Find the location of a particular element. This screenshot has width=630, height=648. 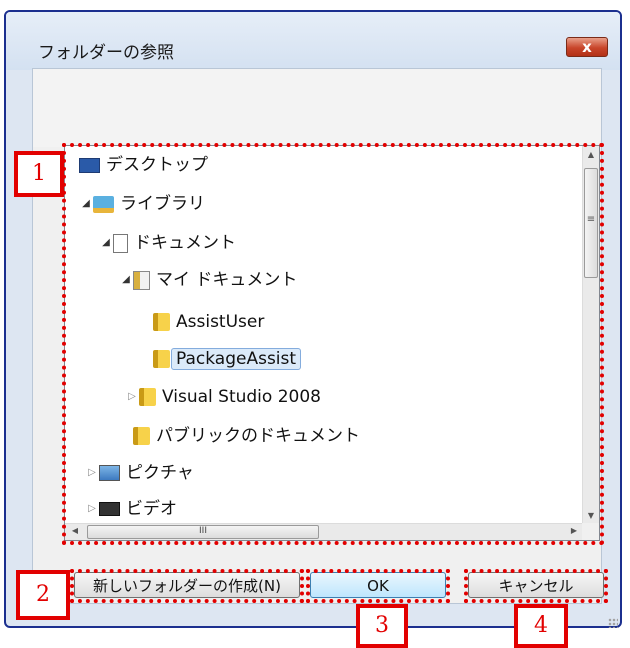

annotation-label-1: 1 is located at coordinates (39, 174).